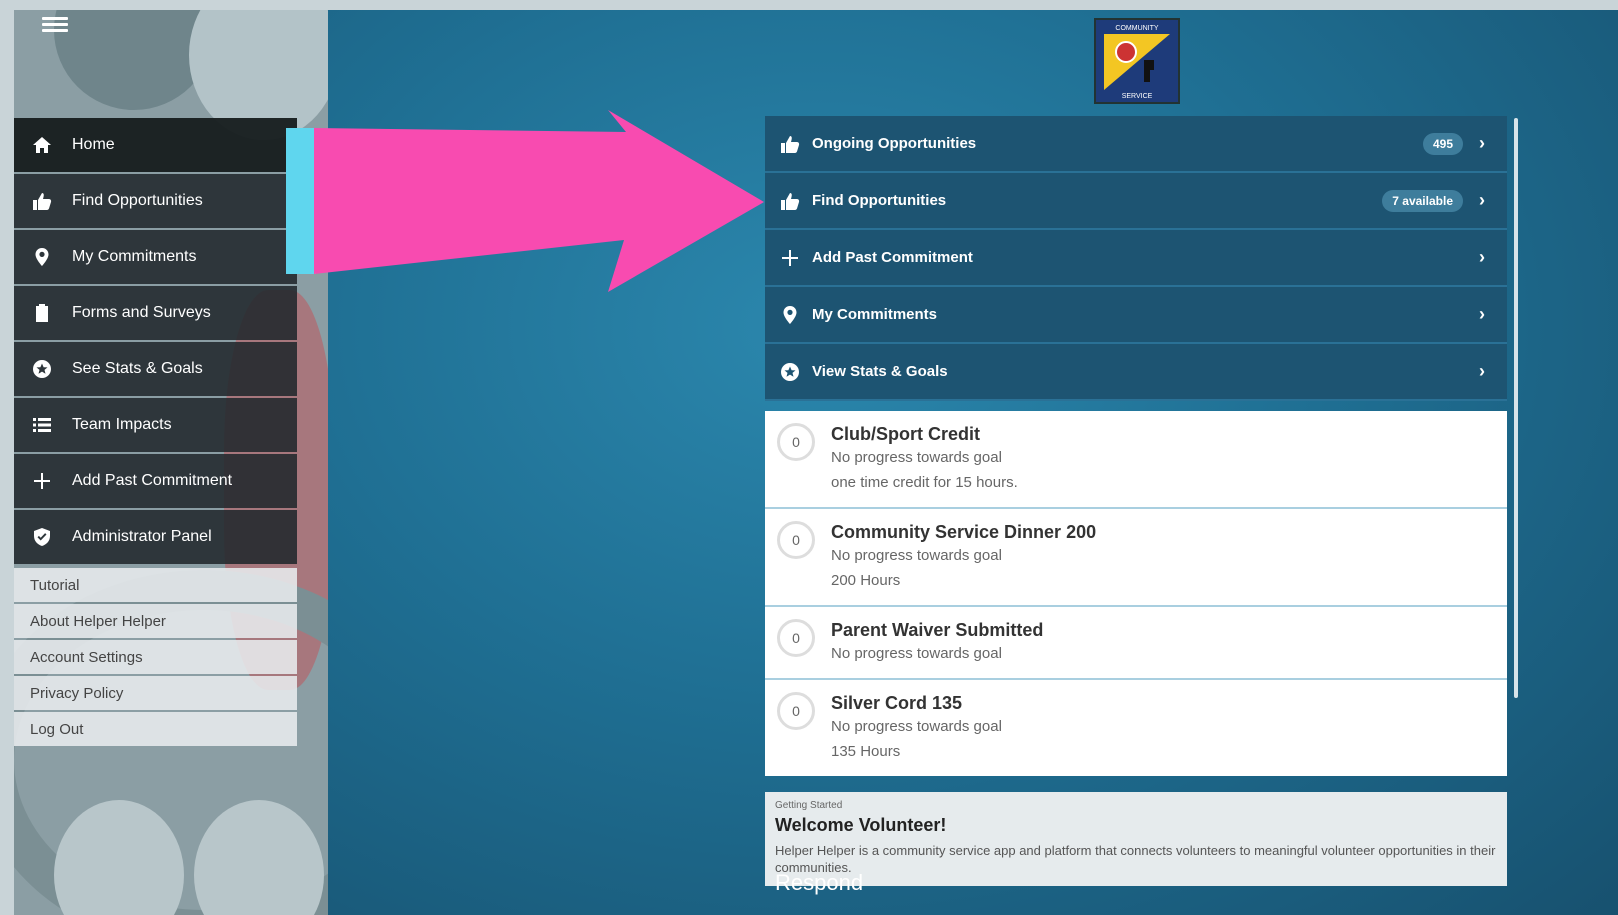 The width and height of the screenshot is (1618, 915). Describe the element at coordinates (924, 482) in the screenshot. I see `goal-detail: one time credit for 15 hours.` at that location.